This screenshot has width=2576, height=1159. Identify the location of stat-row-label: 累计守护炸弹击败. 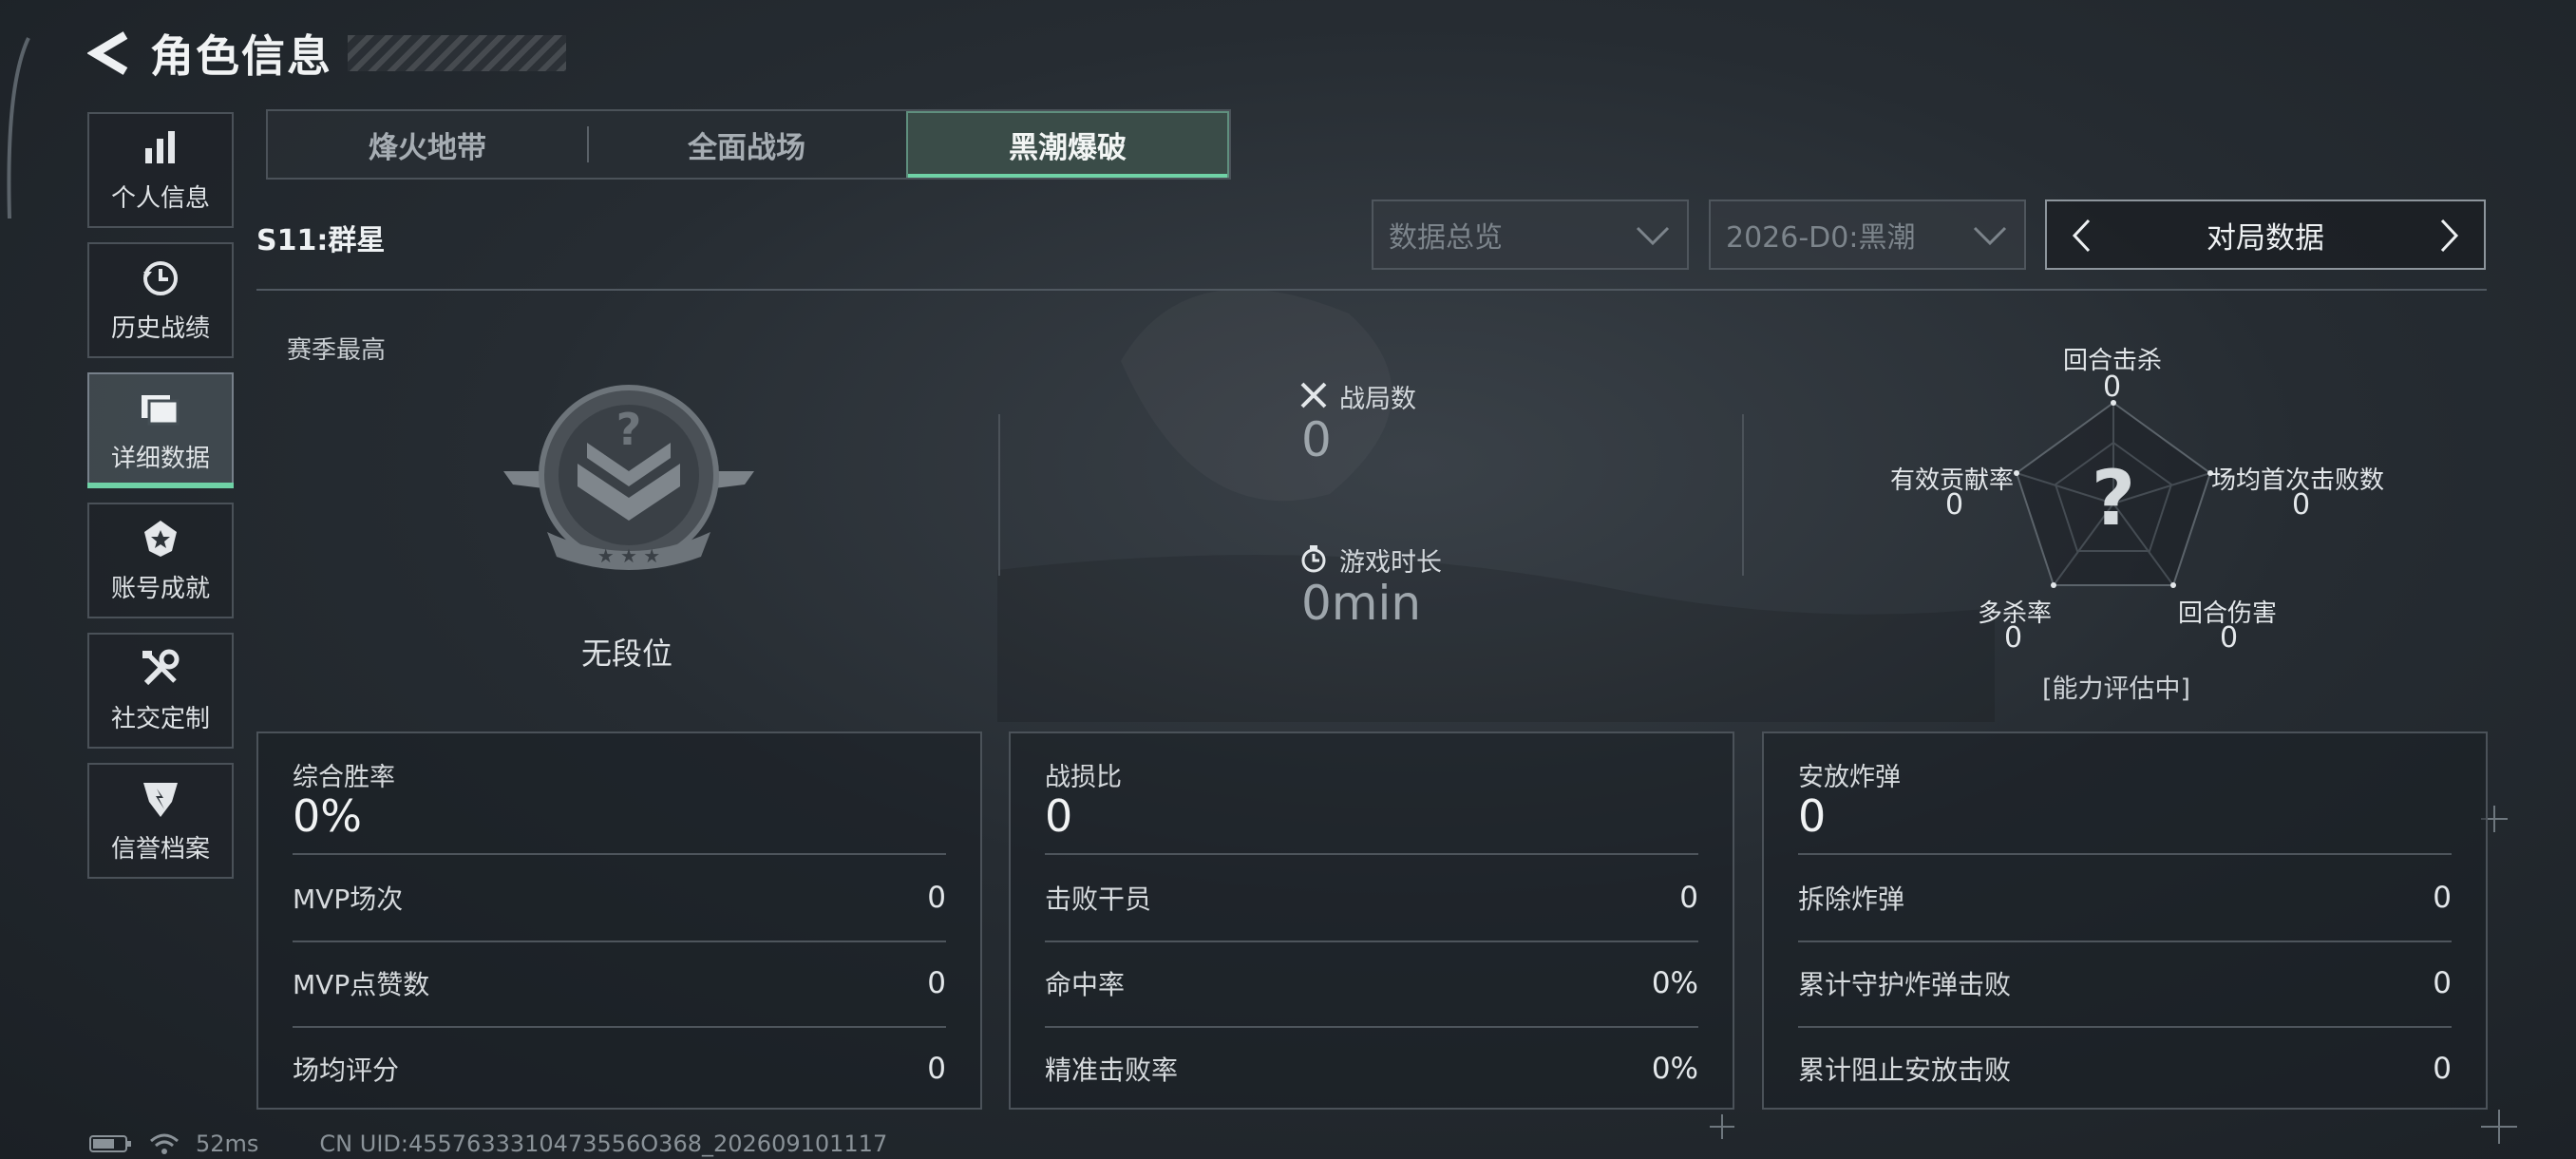
(1905, 984).